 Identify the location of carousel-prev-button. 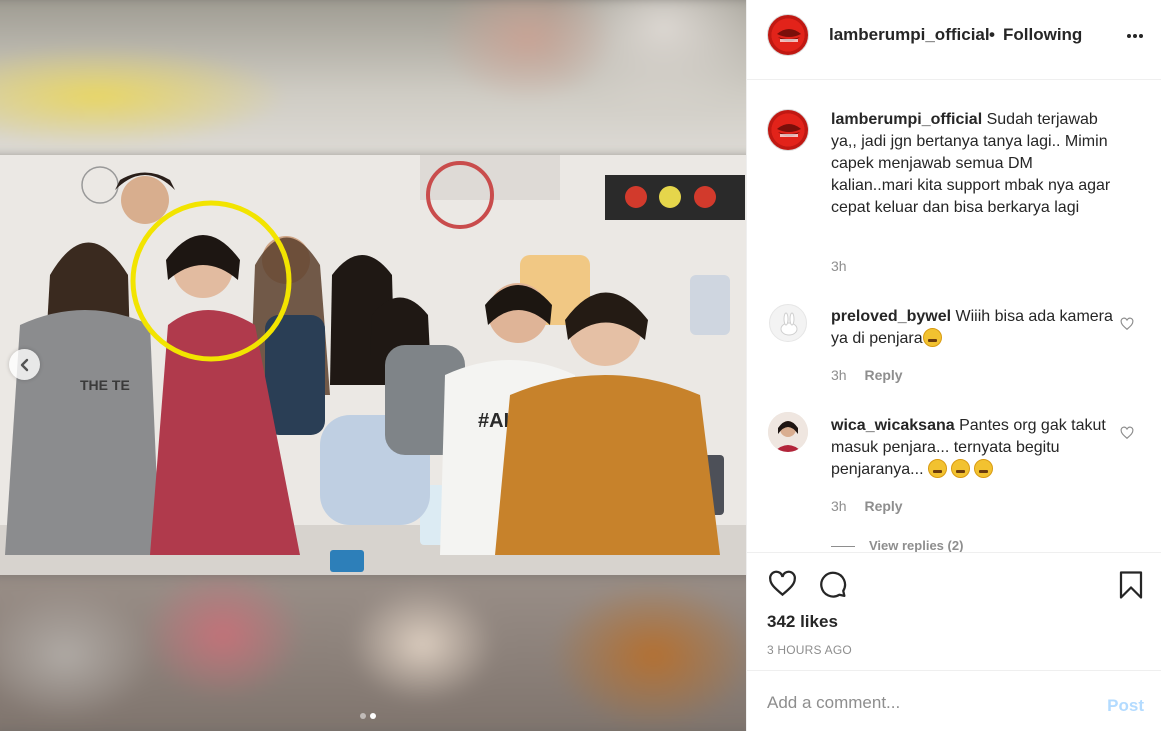
(24, 364).